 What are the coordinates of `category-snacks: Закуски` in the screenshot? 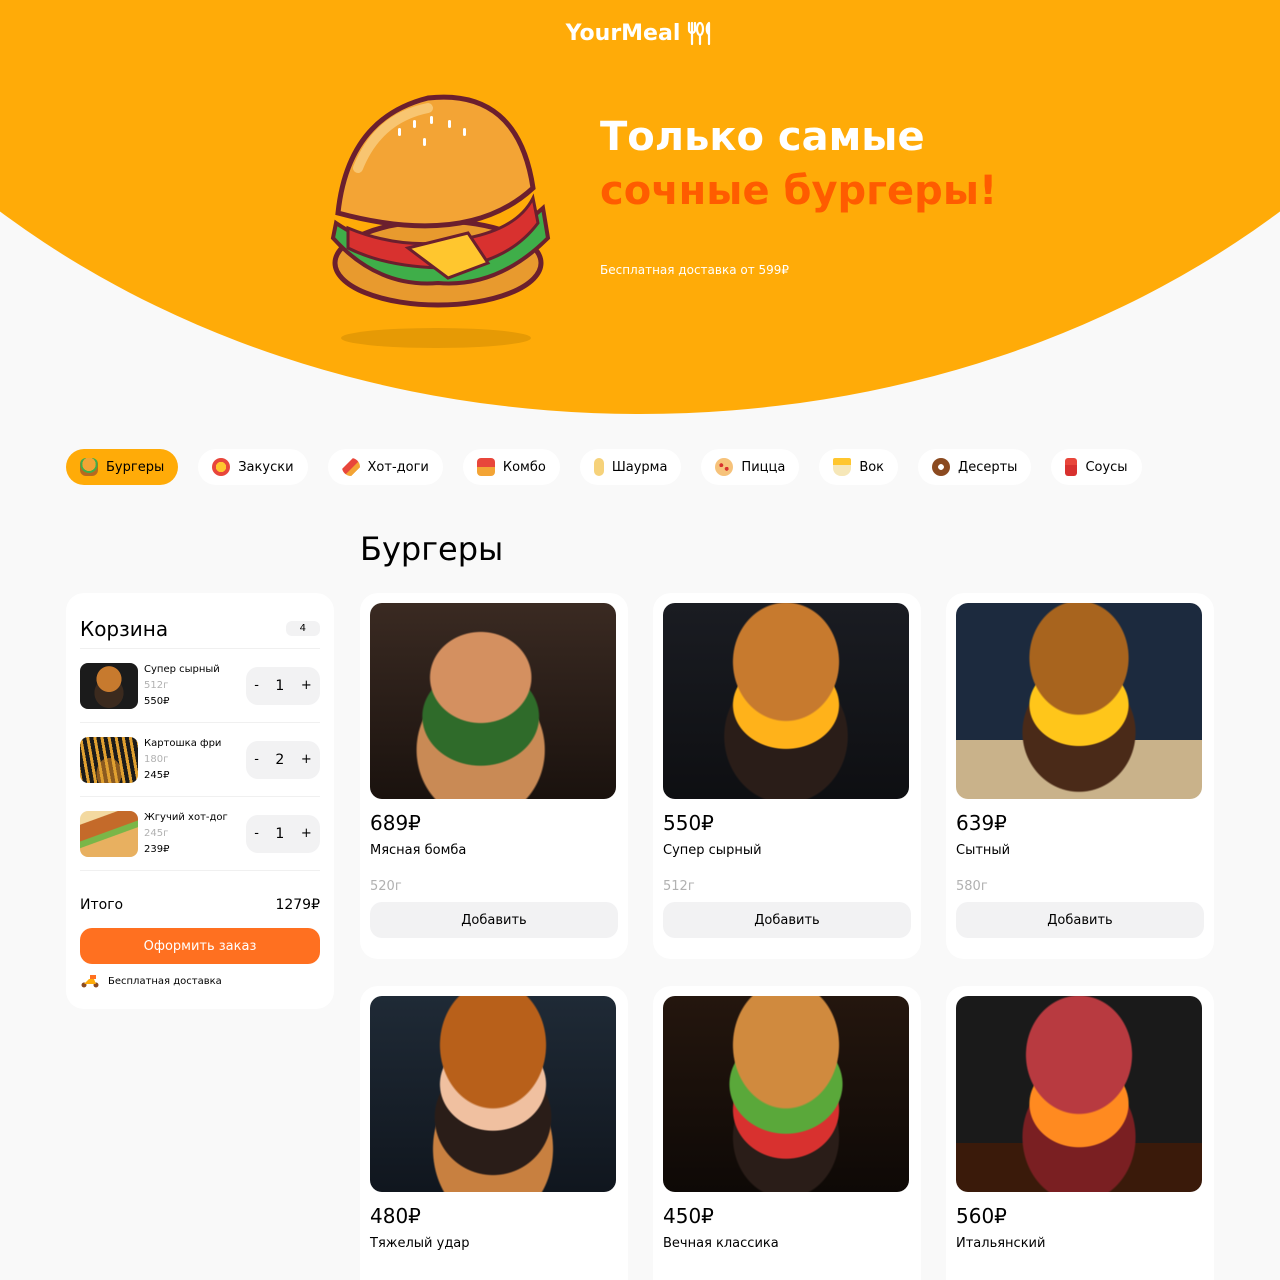 It's located at (253, 467).